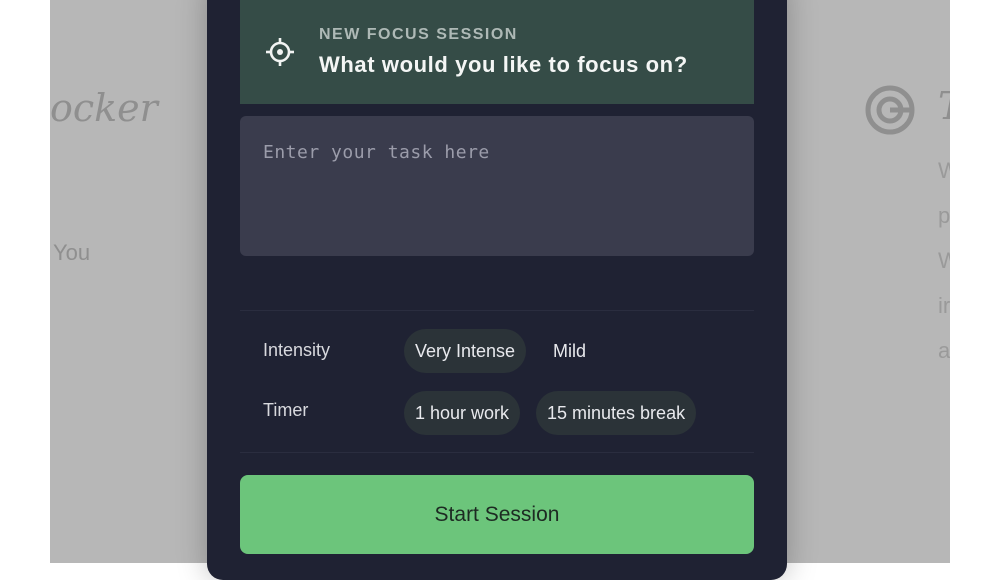 The width and height of the screenshot is (1000, 580). What do you see at coordinates (462, 413) in the screenshot?
I see `timer-option-work: 1 hour work` at bounding box center [462, 413].